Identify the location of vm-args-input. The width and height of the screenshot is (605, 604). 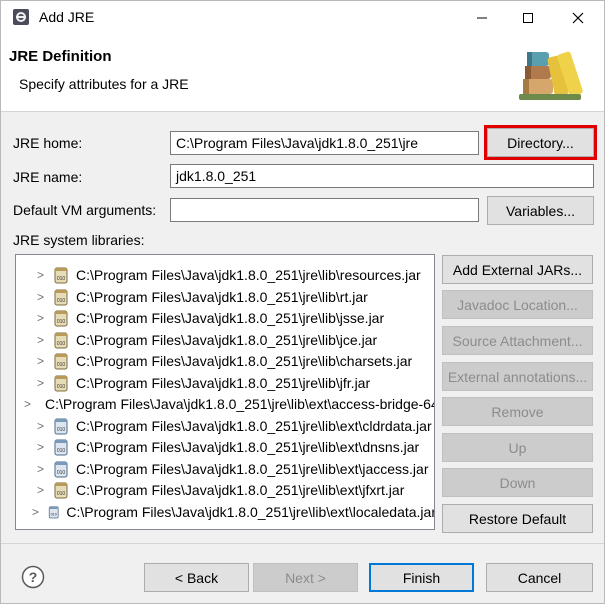
(324, 210).